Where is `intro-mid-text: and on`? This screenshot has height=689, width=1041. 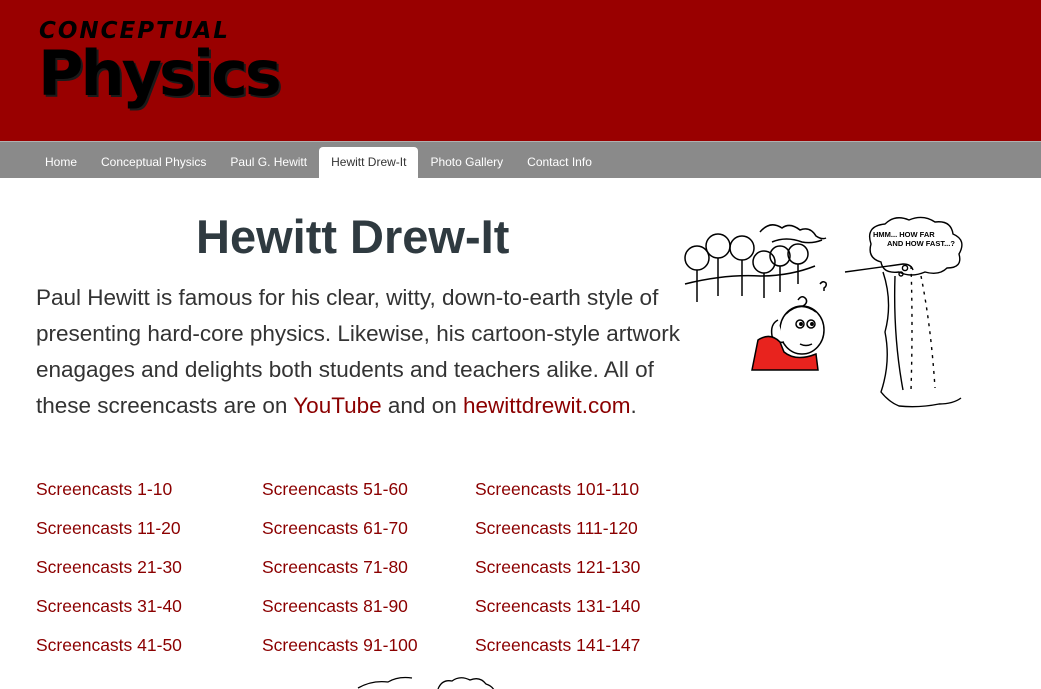 intro-mid-text: and on is located at coordinates (422, 405).